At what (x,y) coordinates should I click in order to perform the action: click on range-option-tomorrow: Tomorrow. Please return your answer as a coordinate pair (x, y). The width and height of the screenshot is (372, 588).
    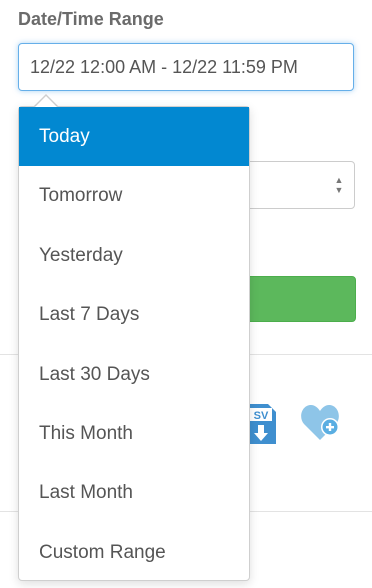
    Looking at the image, I should click on (134, 195).